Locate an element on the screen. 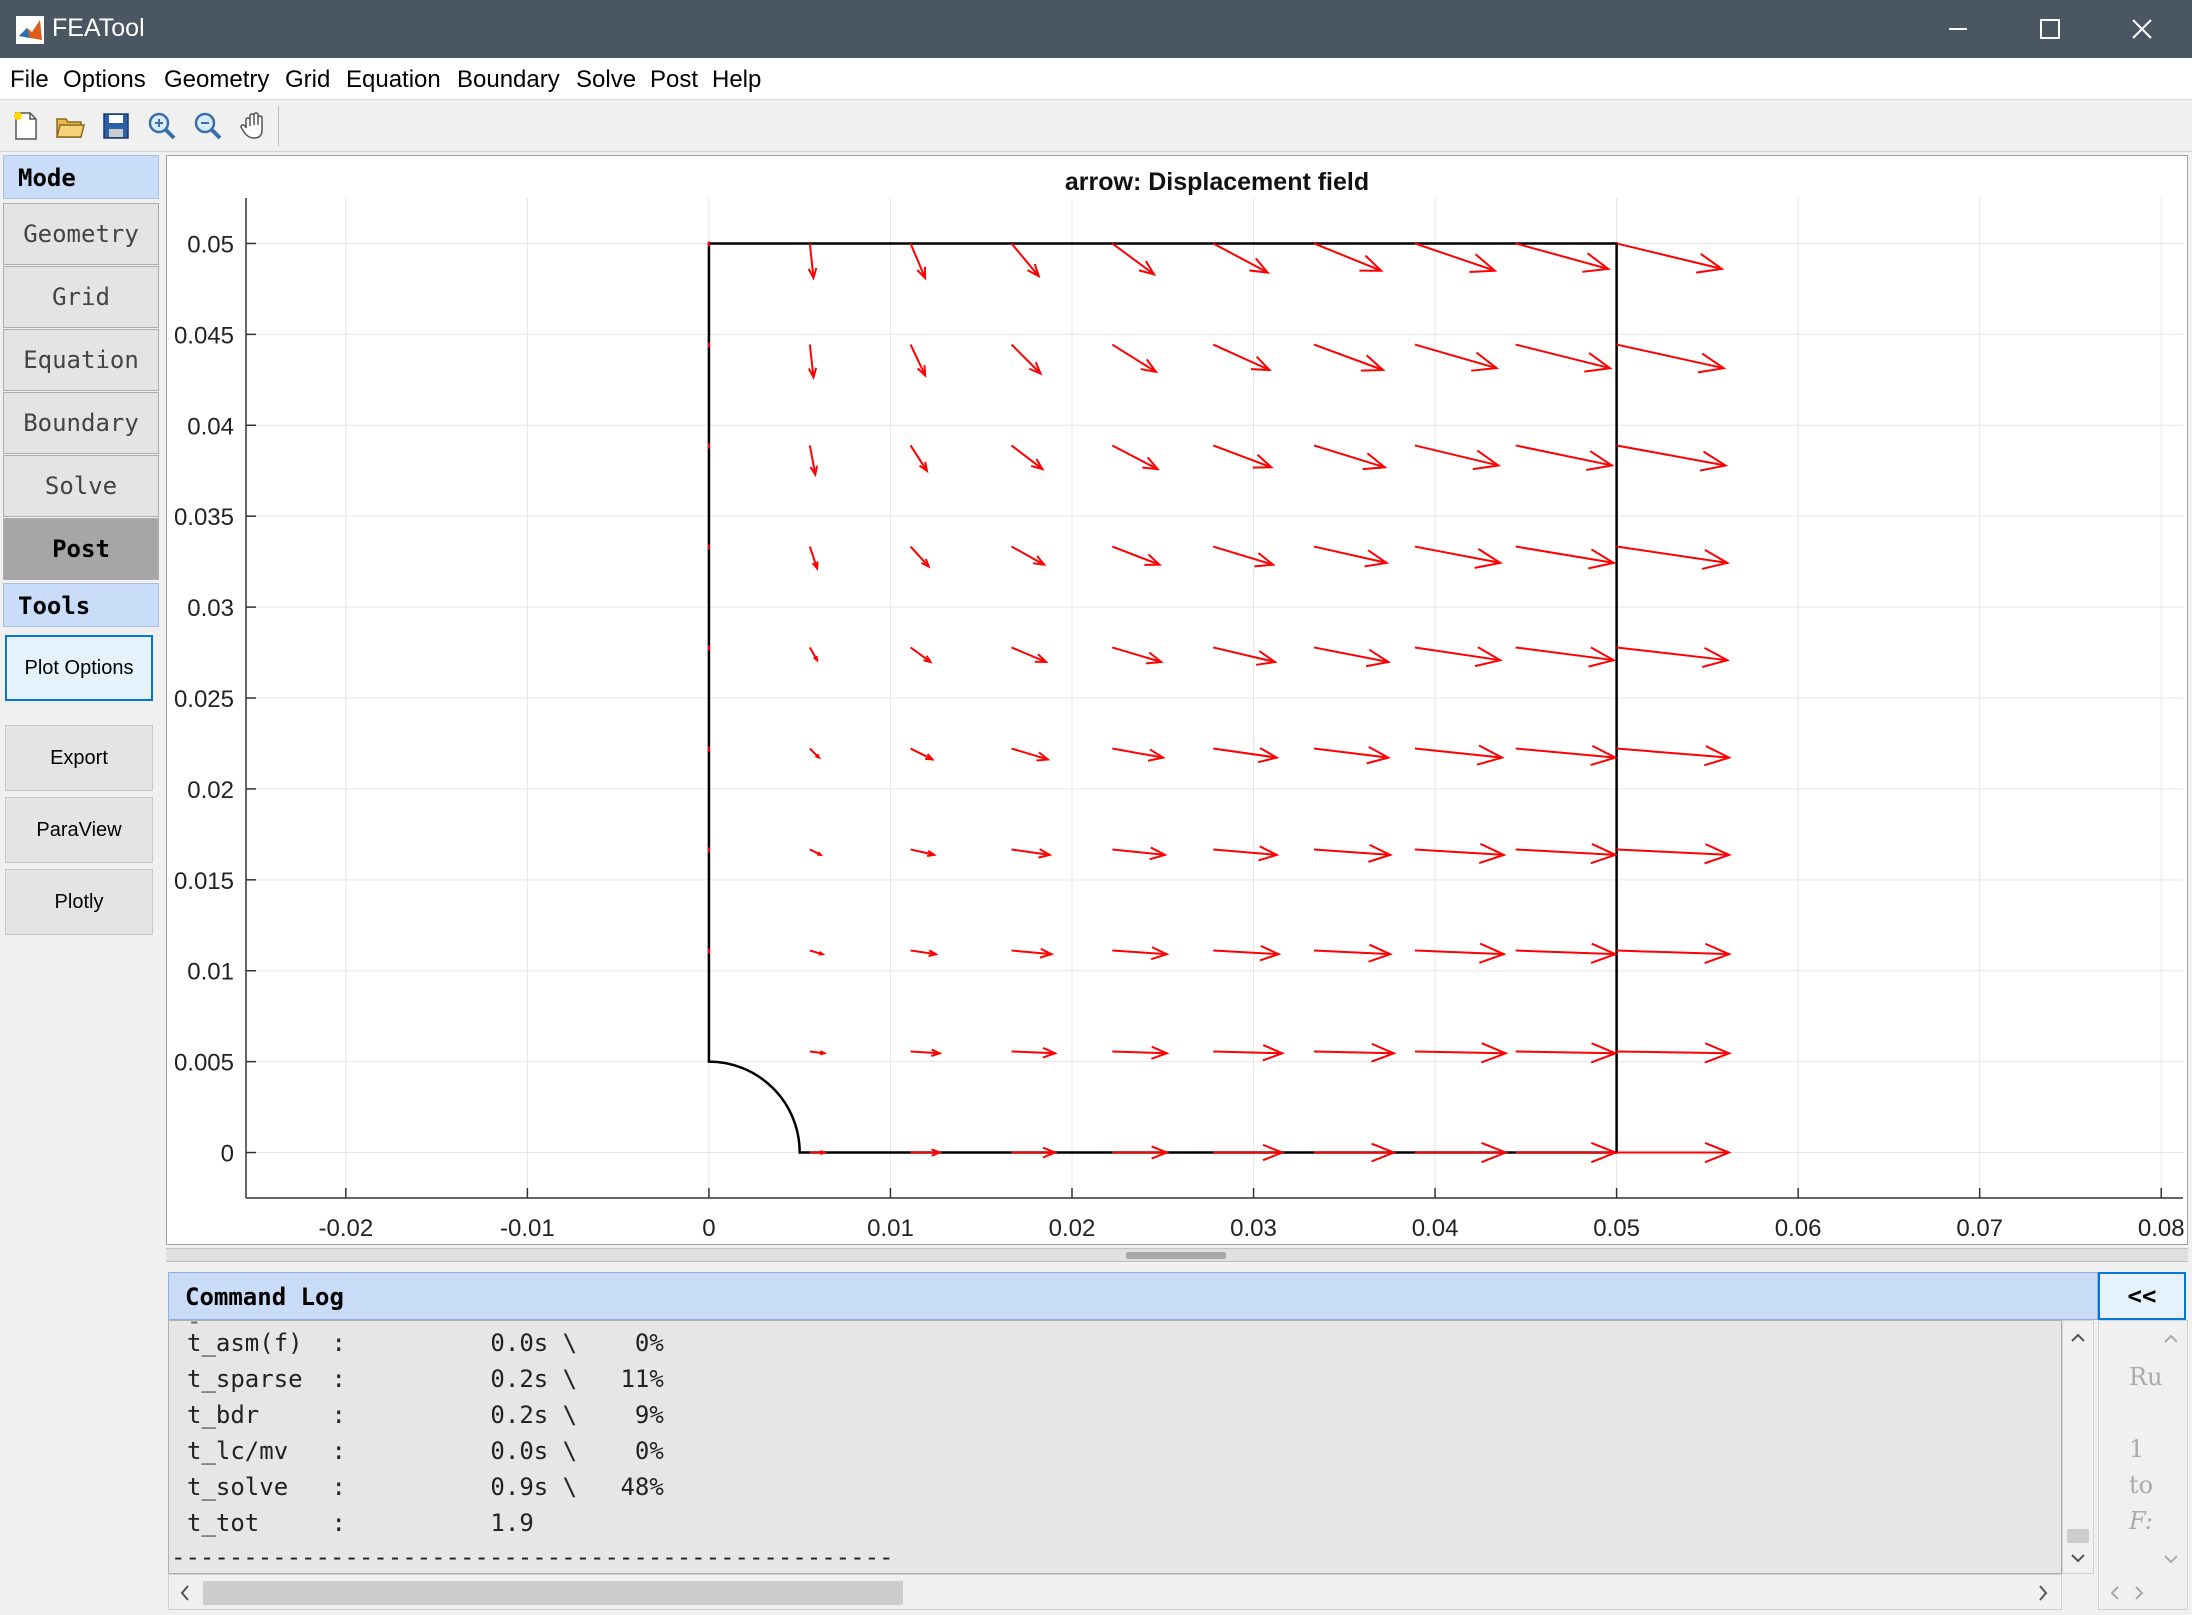  log-line: t_bdr : 0.2s \ 9% is located at coordinates (425, 1415).